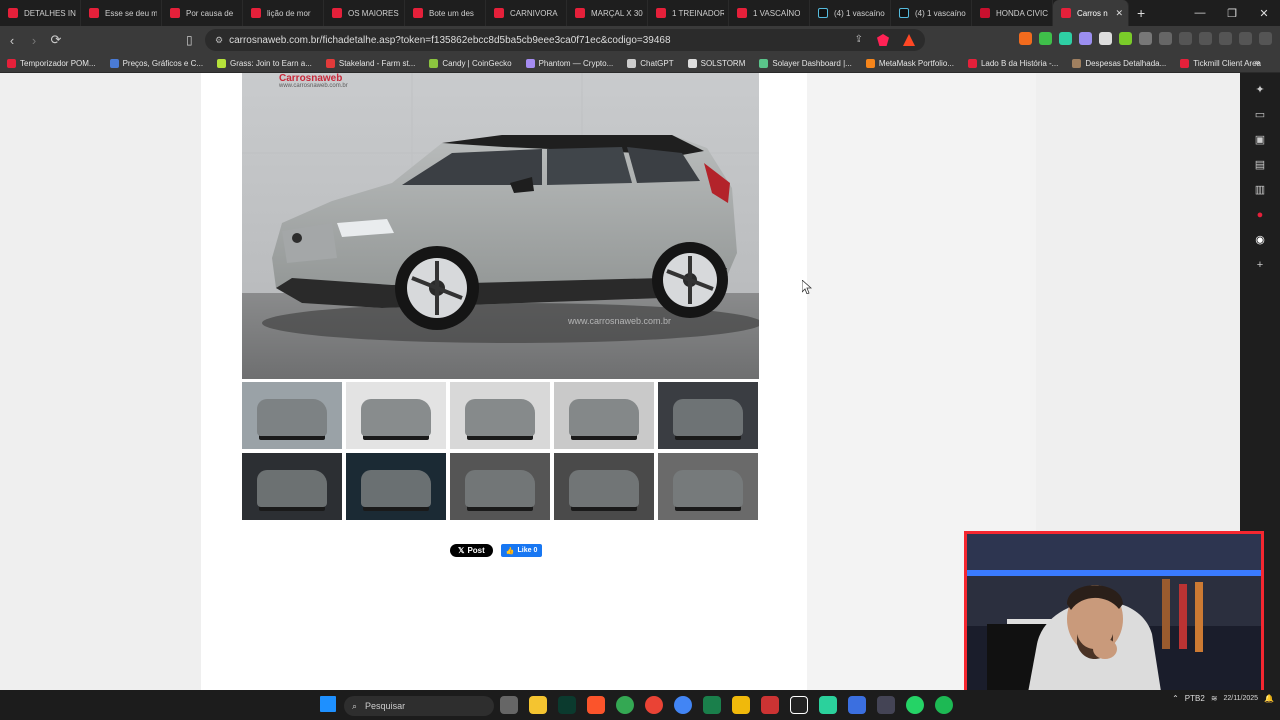 The width and height of the screenshot is (1280, 720). I want to click on file-explorer-icon, so click(538, 705).